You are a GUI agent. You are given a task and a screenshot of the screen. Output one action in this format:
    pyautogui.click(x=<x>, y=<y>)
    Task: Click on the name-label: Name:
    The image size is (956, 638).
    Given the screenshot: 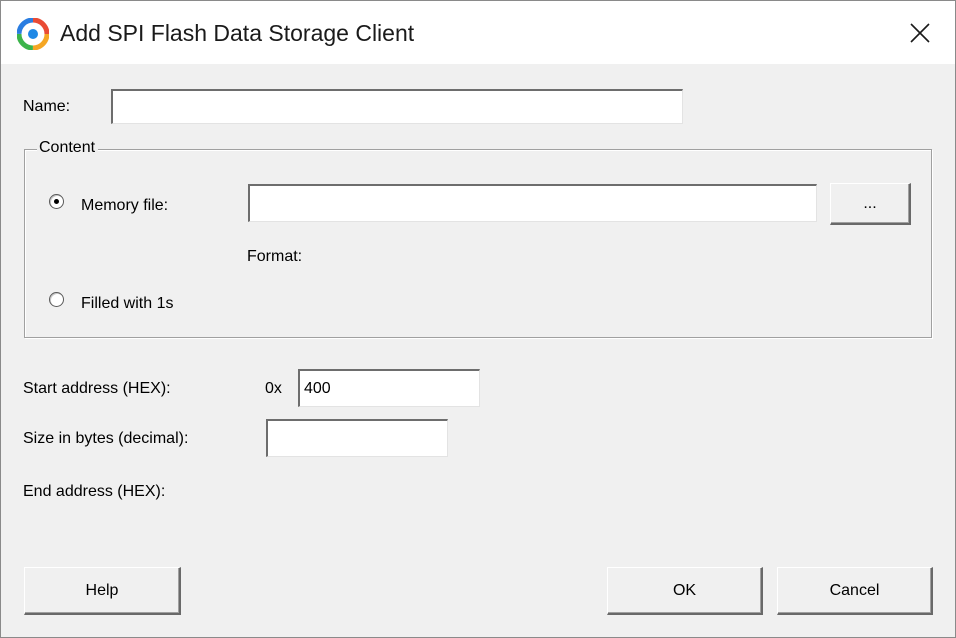 What is the action you would take?
    pyautogui.click(x=47, y=106)
    